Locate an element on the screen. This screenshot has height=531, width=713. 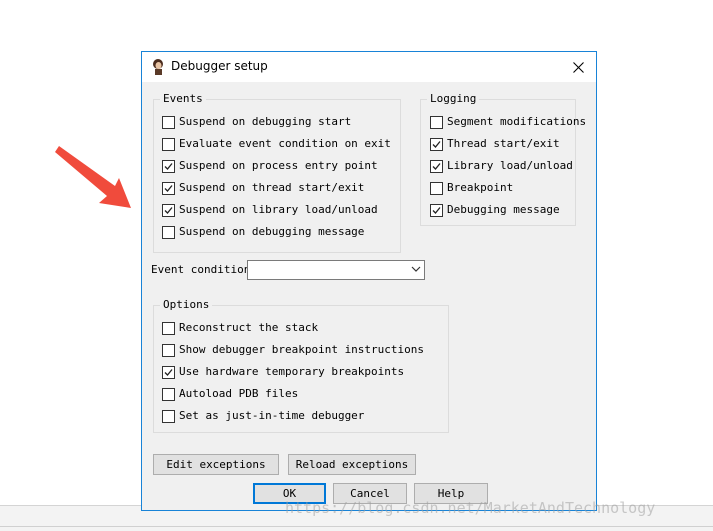
checkbox-label: Evaluate event condition on exit is located at coordinates (285, 143).